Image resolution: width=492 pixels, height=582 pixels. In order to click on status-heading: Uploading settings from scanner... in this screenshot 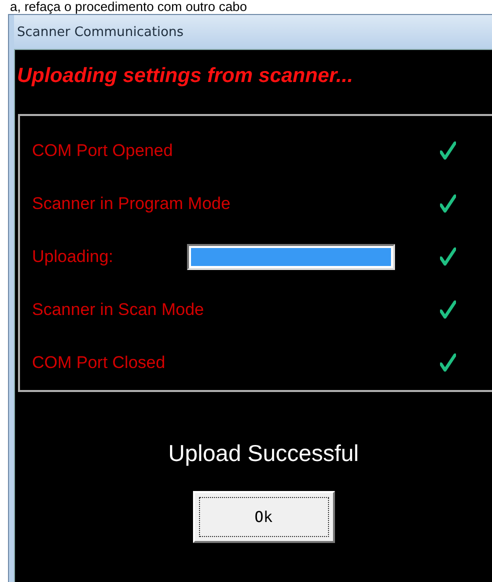, I will do `click(185, 76)`.